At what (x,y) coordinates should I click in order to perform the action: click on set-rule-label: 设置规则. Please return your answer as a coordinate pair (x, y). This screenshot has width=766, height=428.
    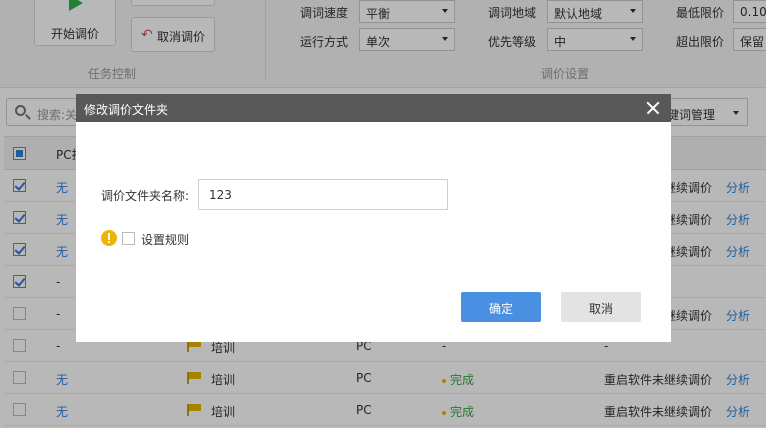
    Looking at the image, I should click on (165, 240).